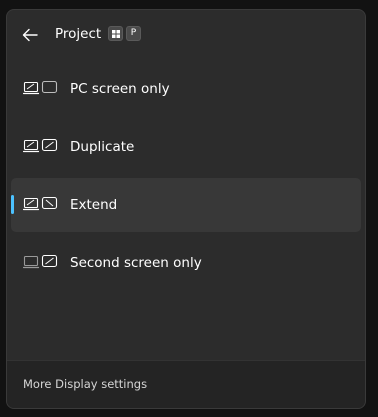 This screenshot has width=378, height=417. Describe the element at coordinates (186, 205) in the screenshot. I see `option-extend: Extend` at that location.